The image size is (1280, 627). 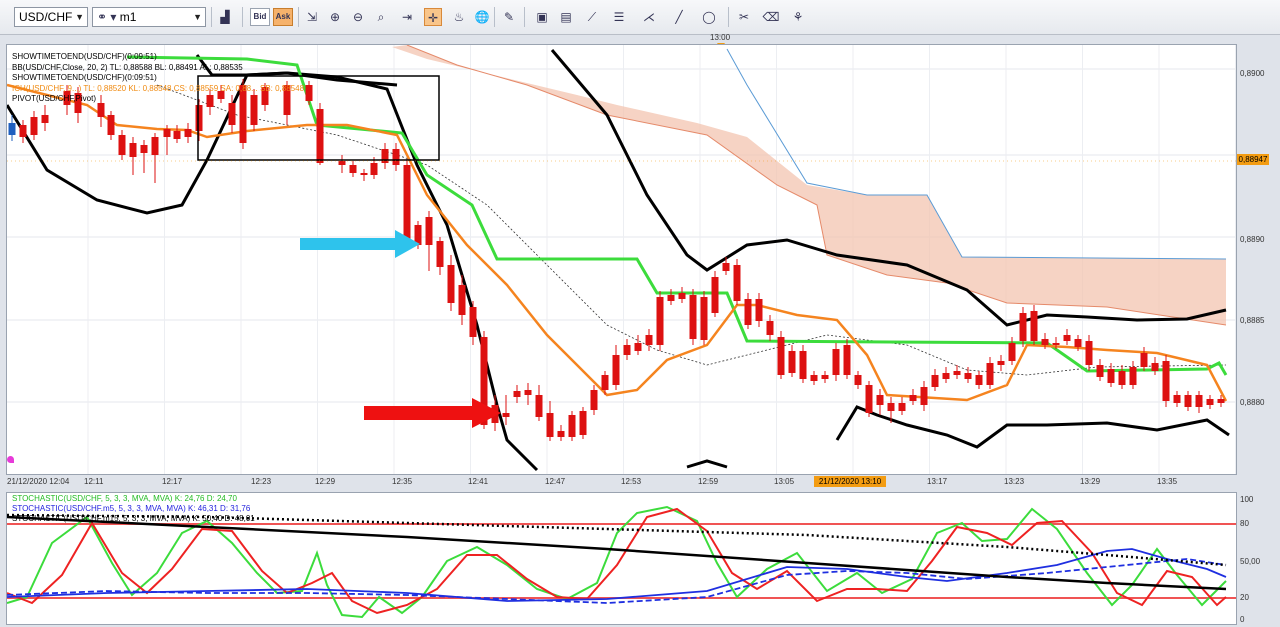 What do you see at coordinates (619, 17) in the screenshot?
I see `lines-icon: ☰` at bounding box center [619, 17].